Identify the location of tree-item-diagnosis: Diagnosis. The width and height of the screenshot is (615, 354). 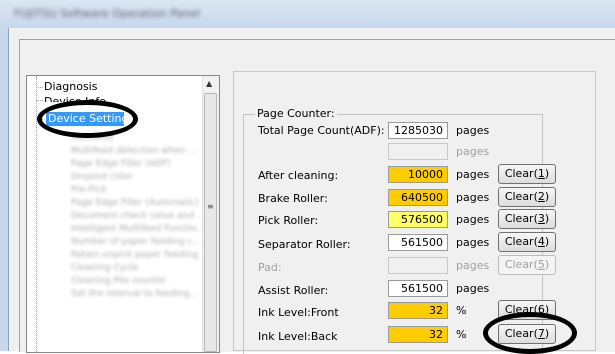
(70, 87).